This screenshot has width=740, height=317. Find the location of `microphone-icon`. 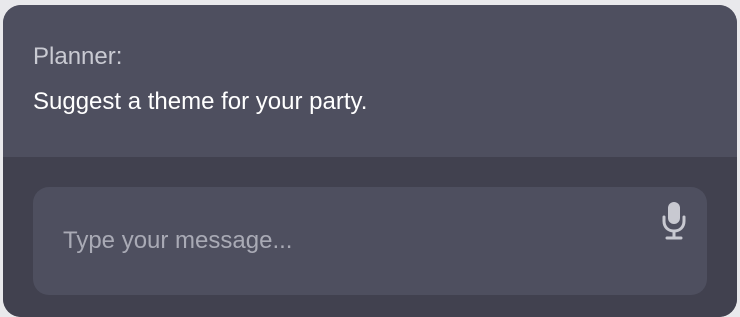

microphone-icon is located at coordinates (674, 221).